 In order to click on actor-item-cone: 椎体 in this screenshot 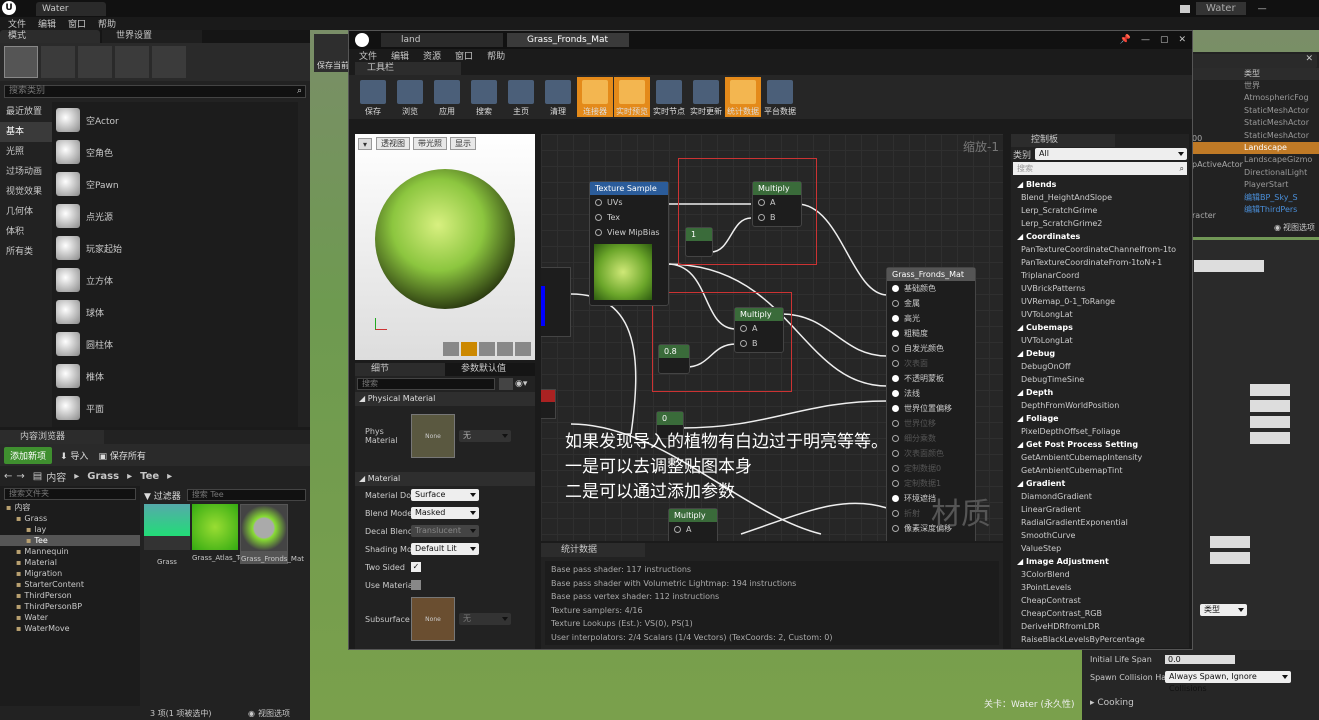, I will do `click(175, 376)`.